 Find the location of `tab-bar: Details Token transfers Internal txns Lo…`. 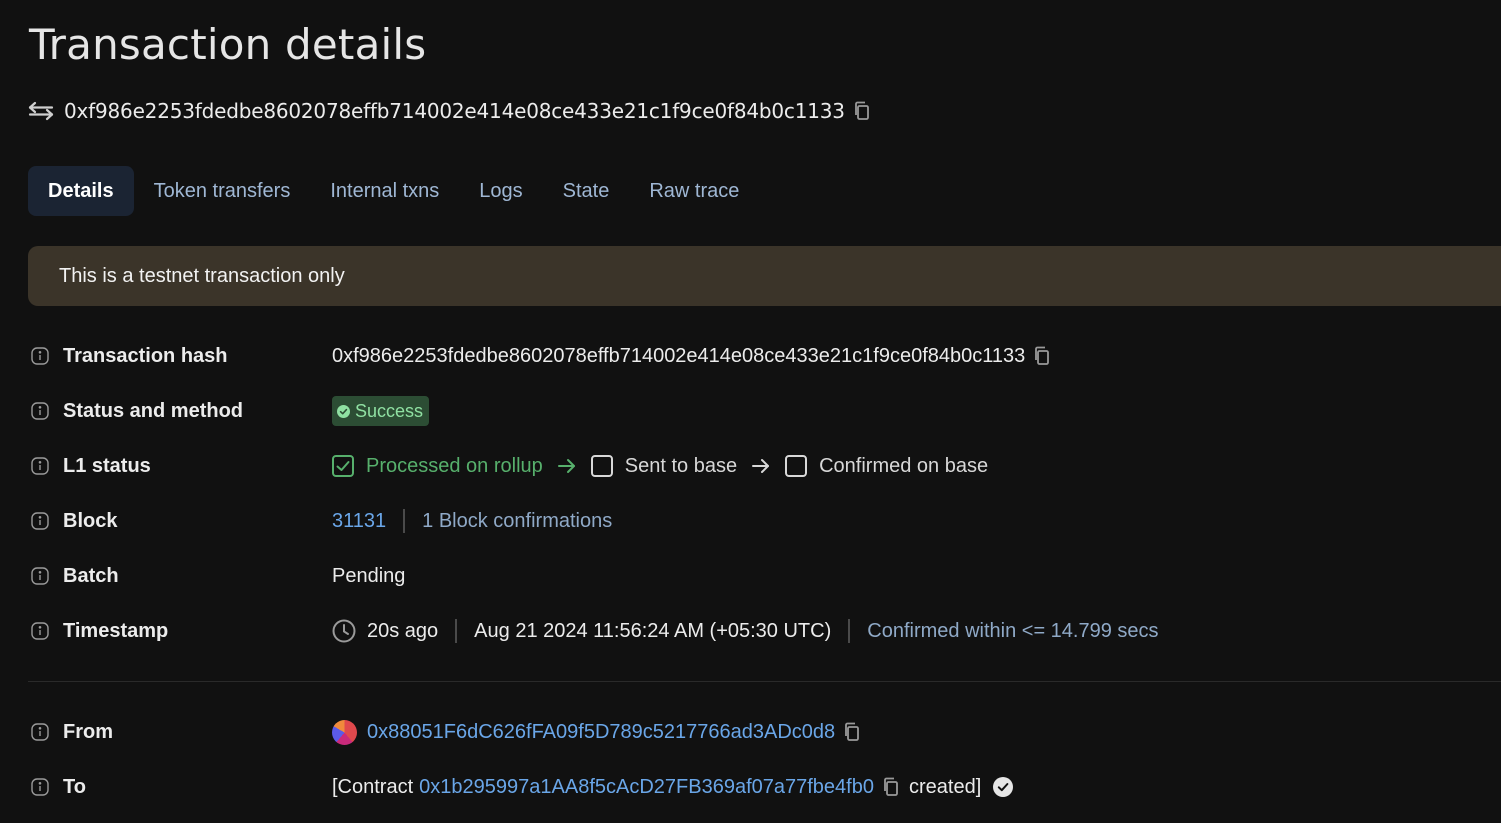

tab-bar: Details Token transfers Internal txns Lo… is located at coordinates (393, 191).